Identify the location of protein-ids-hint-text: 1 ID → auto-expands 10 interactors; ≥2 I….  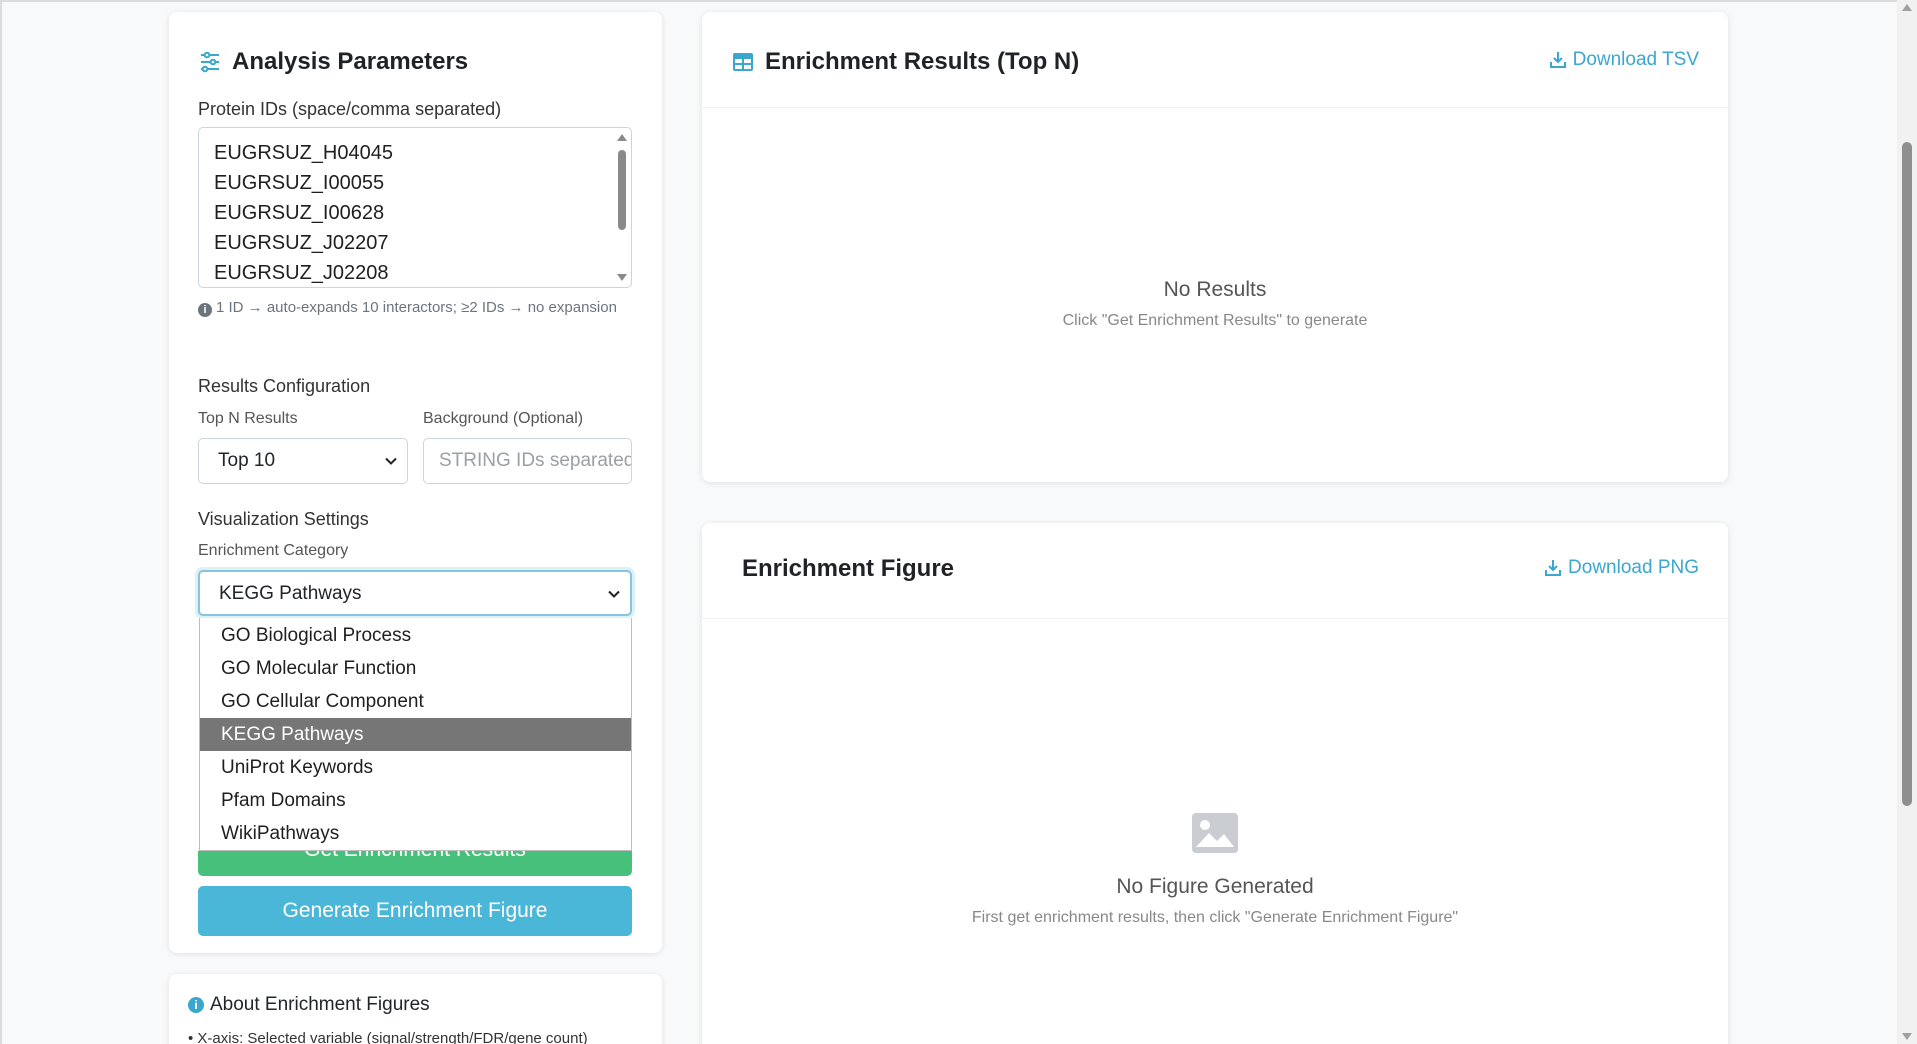
(416, 307).